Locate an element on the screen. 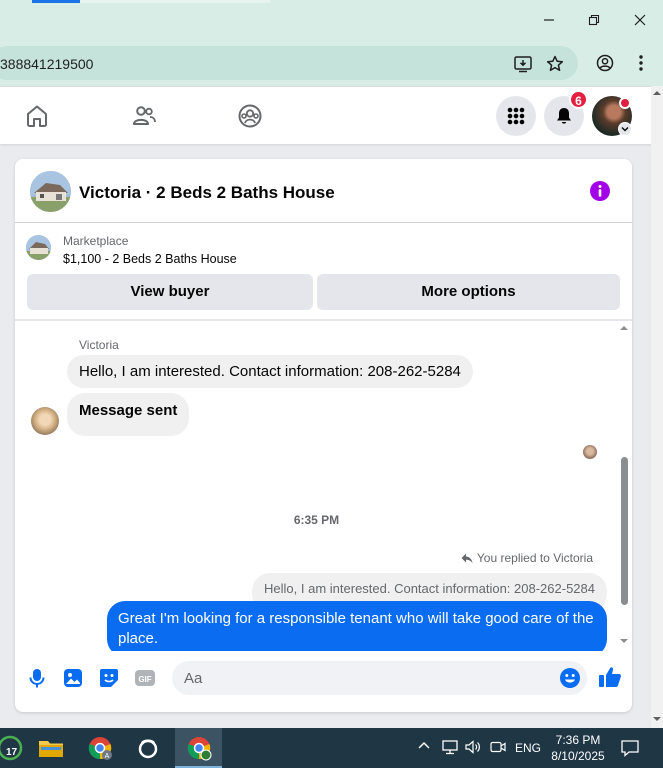  page-scrollbar is located at coordinates (657, 407).